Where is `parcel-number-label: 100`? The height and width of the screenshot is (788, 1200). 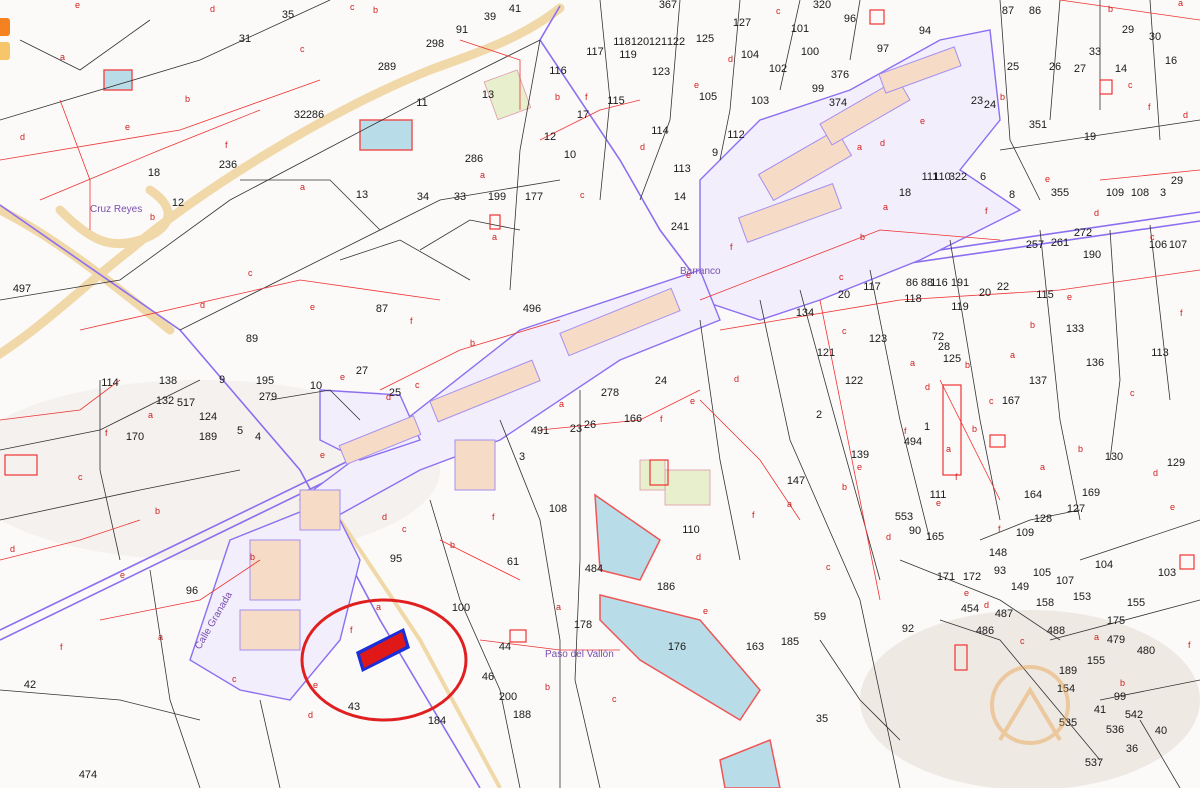 parcel-number-label: 100 is located at coordinates (810, 52).